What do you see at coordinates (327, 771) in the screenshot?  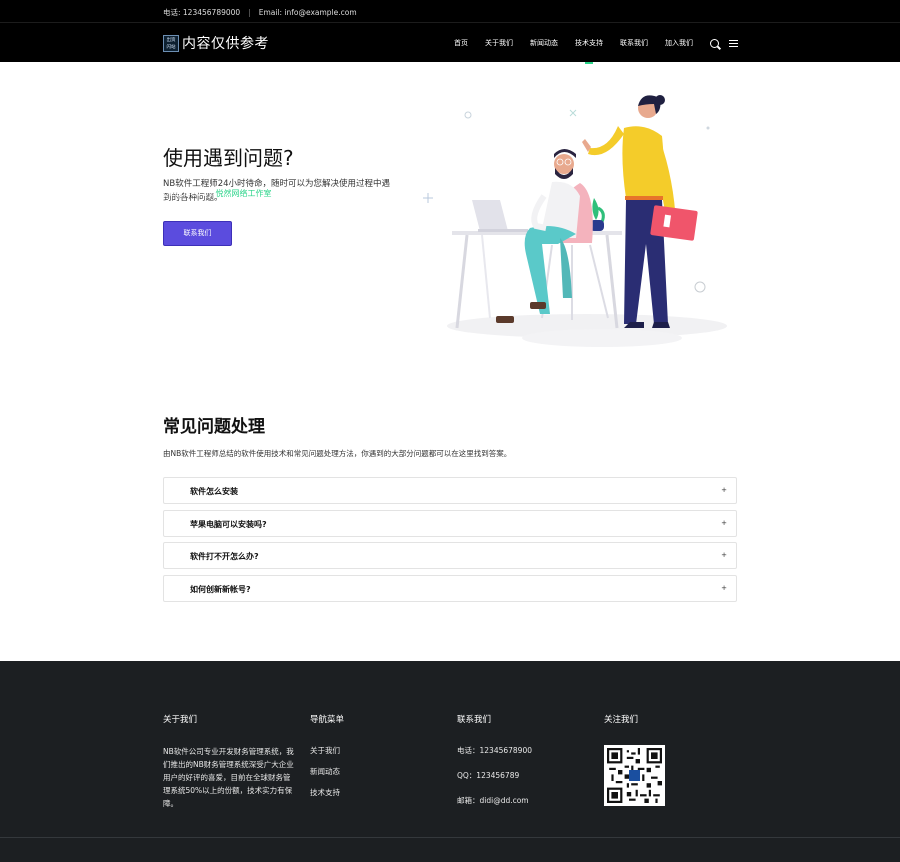 I see `footer-link-news: 新闻动态` at bounding box center [327, 771].